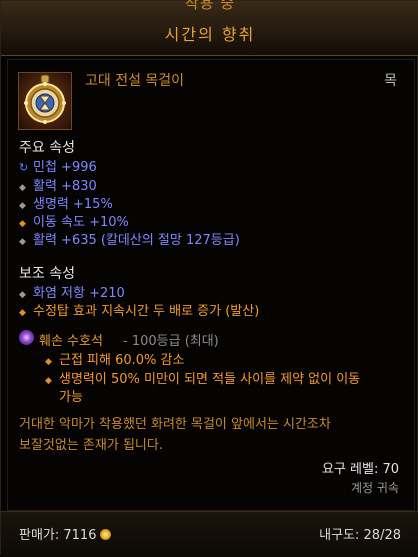  Describe the element at coordinates (375, 488) in the screenshot. I see `account-bound: 계정 귀속` at that location.